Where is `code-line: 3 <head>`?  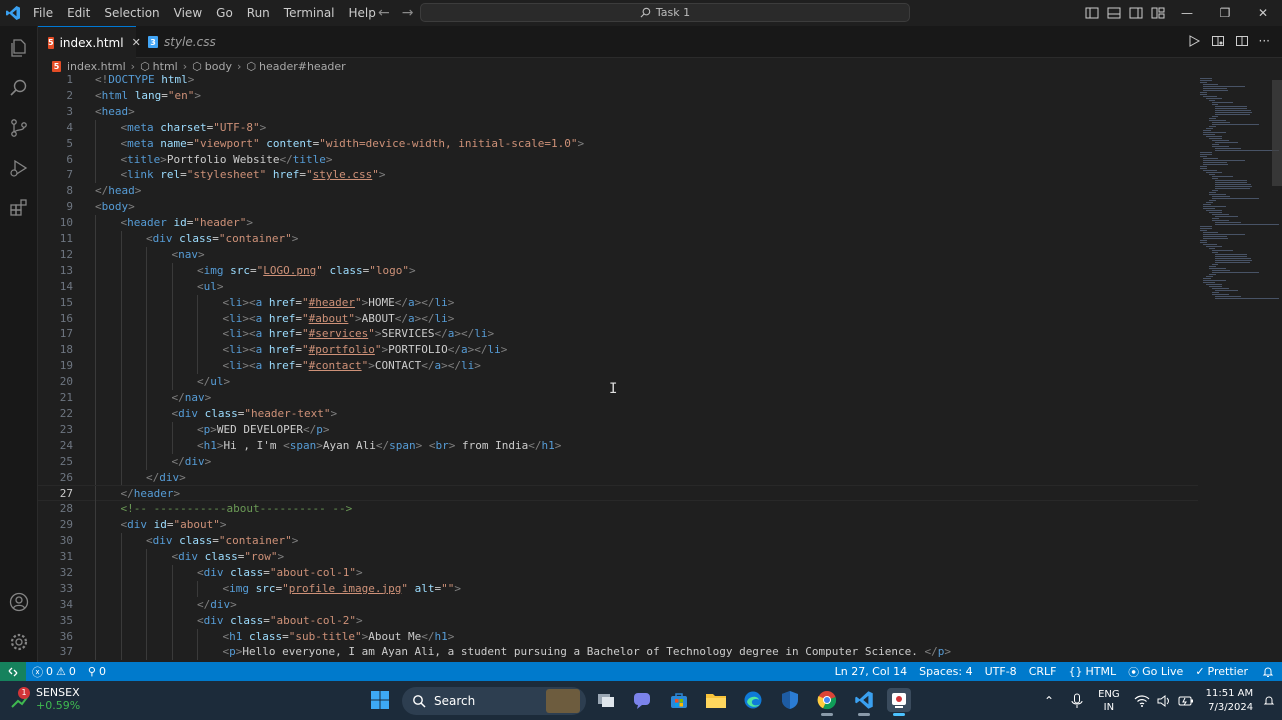 code-line: 3 <head> is located at coordinates (618, 112).